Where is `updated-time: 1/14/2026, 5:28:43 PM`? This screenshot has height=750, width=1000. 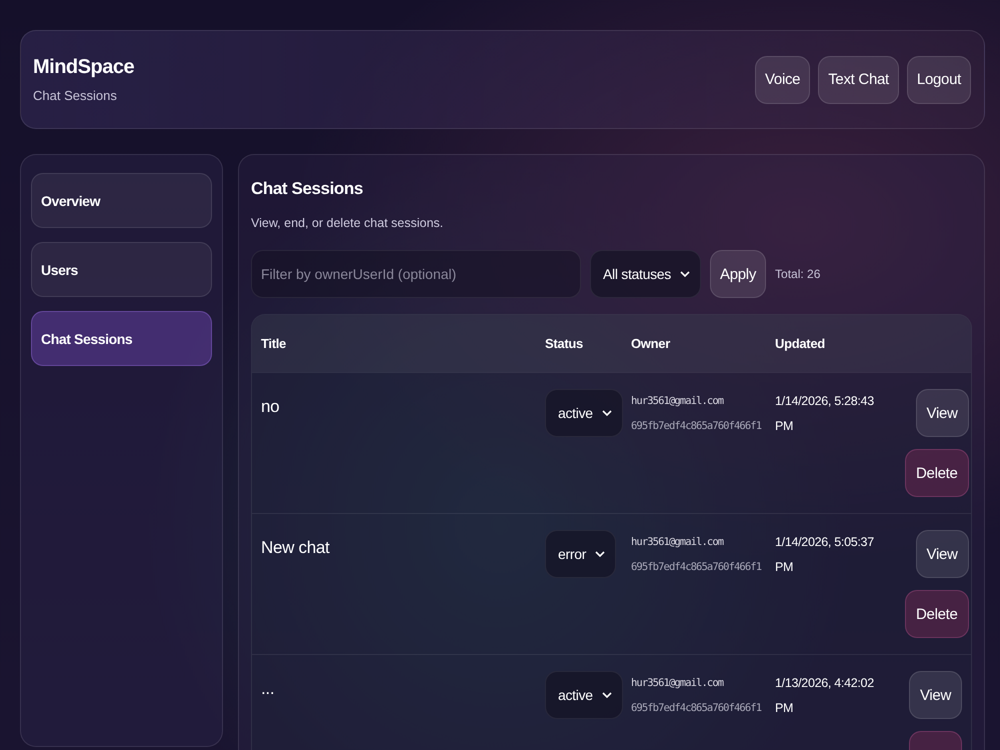 updated-time: 1/14/2026, 5:28:43 PM is located at coordinates (825, 414).